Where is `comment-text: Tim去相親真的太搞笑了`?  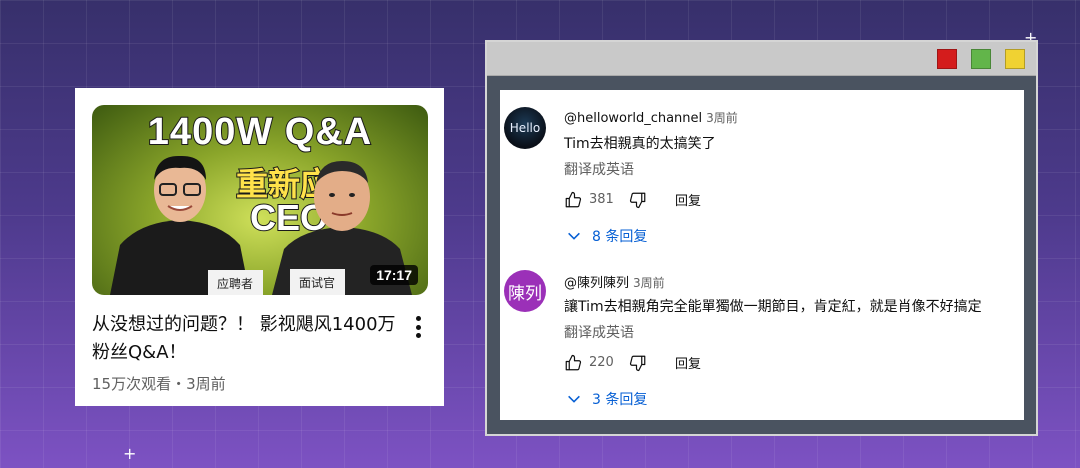
comment-text: Tim去相親真的太搞笑了 is located at coordinates (640, 144).